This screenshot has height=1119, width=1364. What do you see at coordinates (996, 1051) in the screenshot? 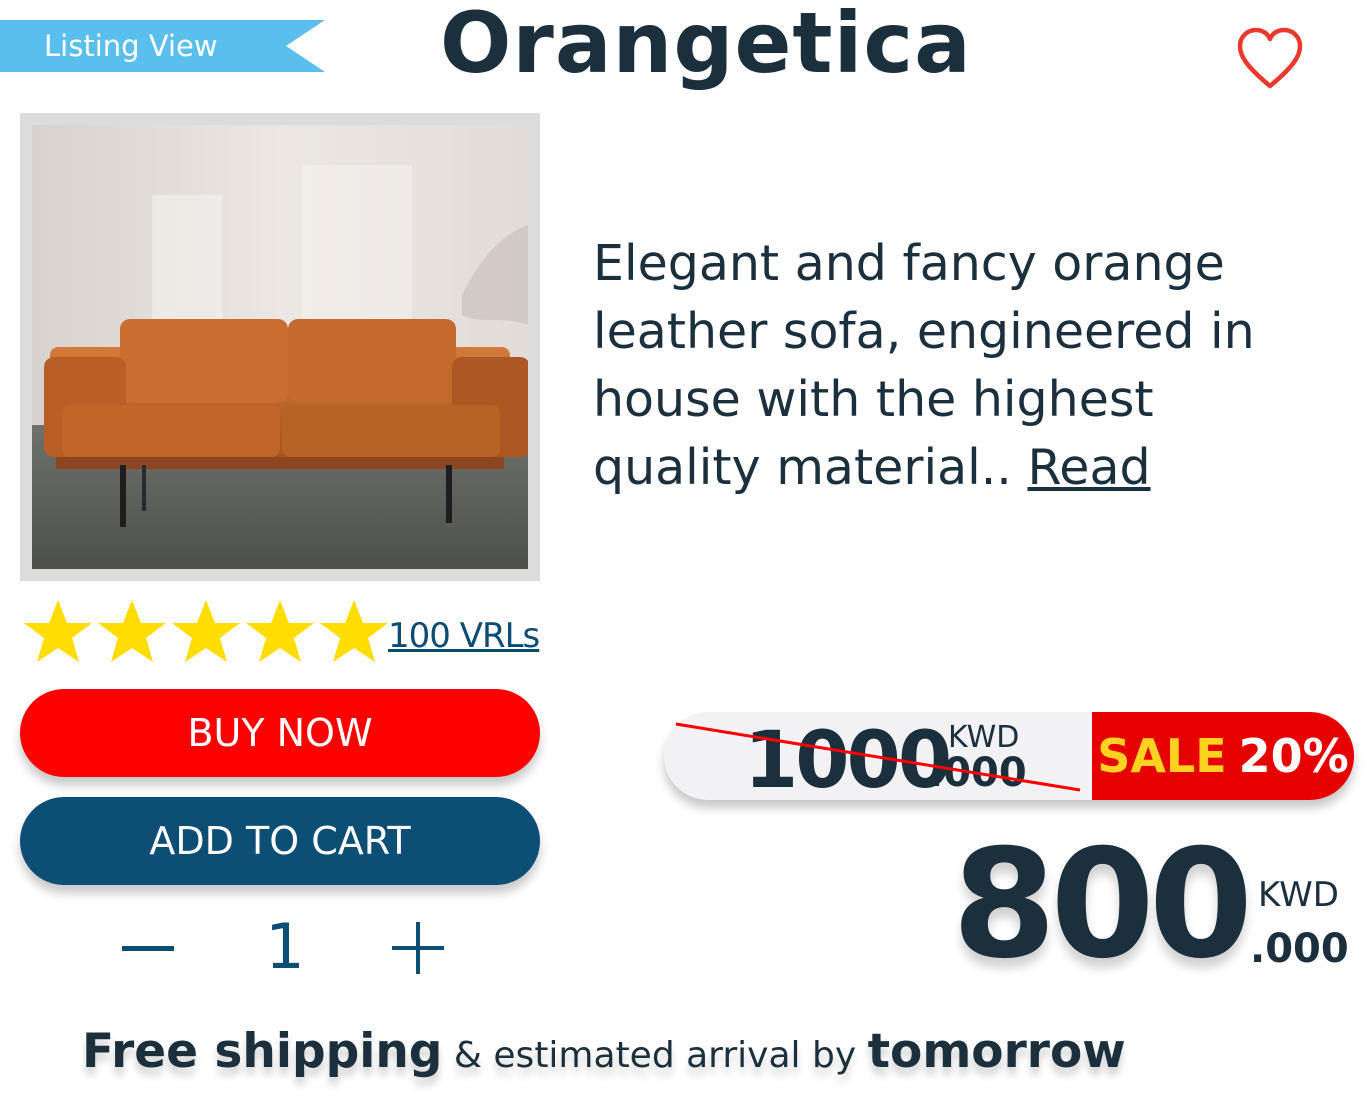
I see `shipping-when: tomorrow` at bounding box center [996, 1051].